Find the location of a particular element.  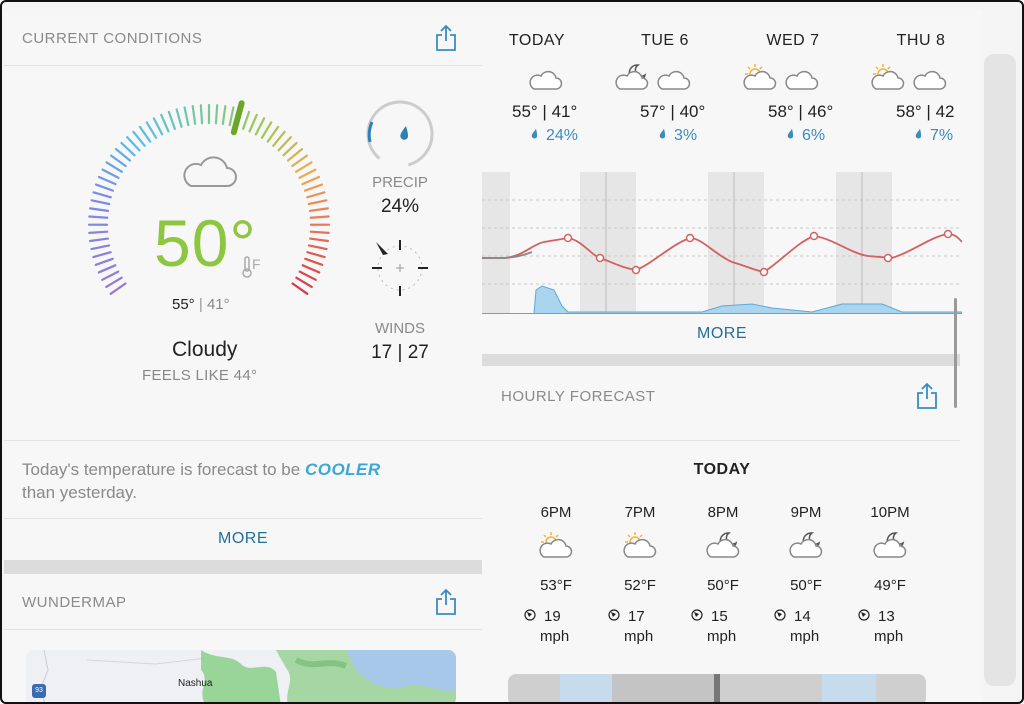

forecast-day: THU 8 is located at coordinates (921, 41).